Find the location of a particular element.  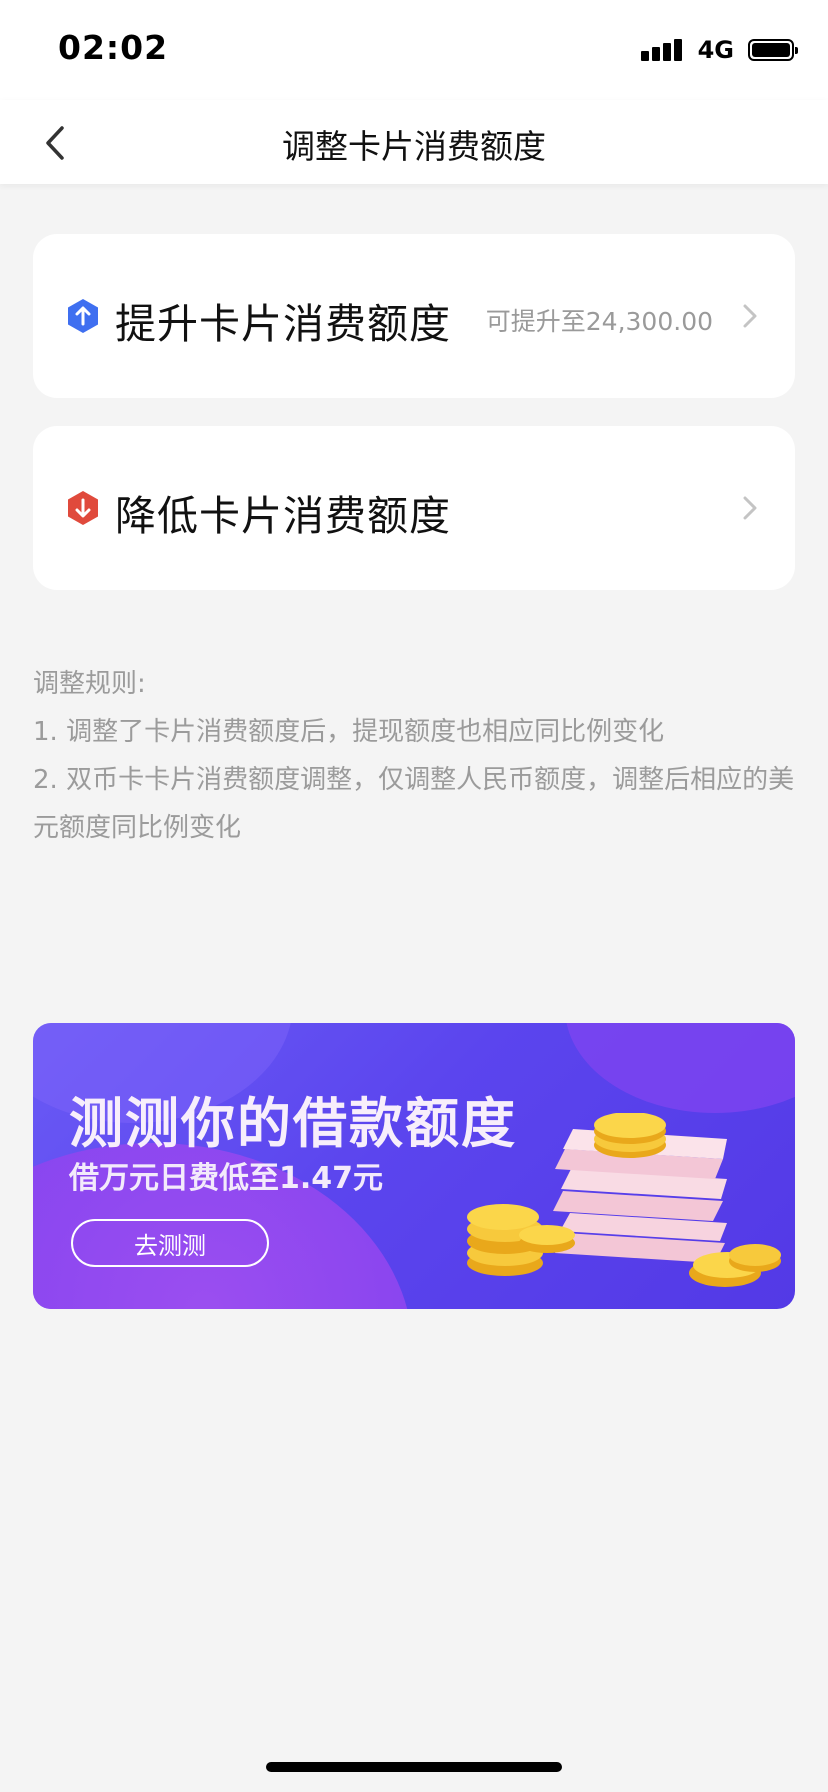

home-indicator is located at coordinates (414, 1767).